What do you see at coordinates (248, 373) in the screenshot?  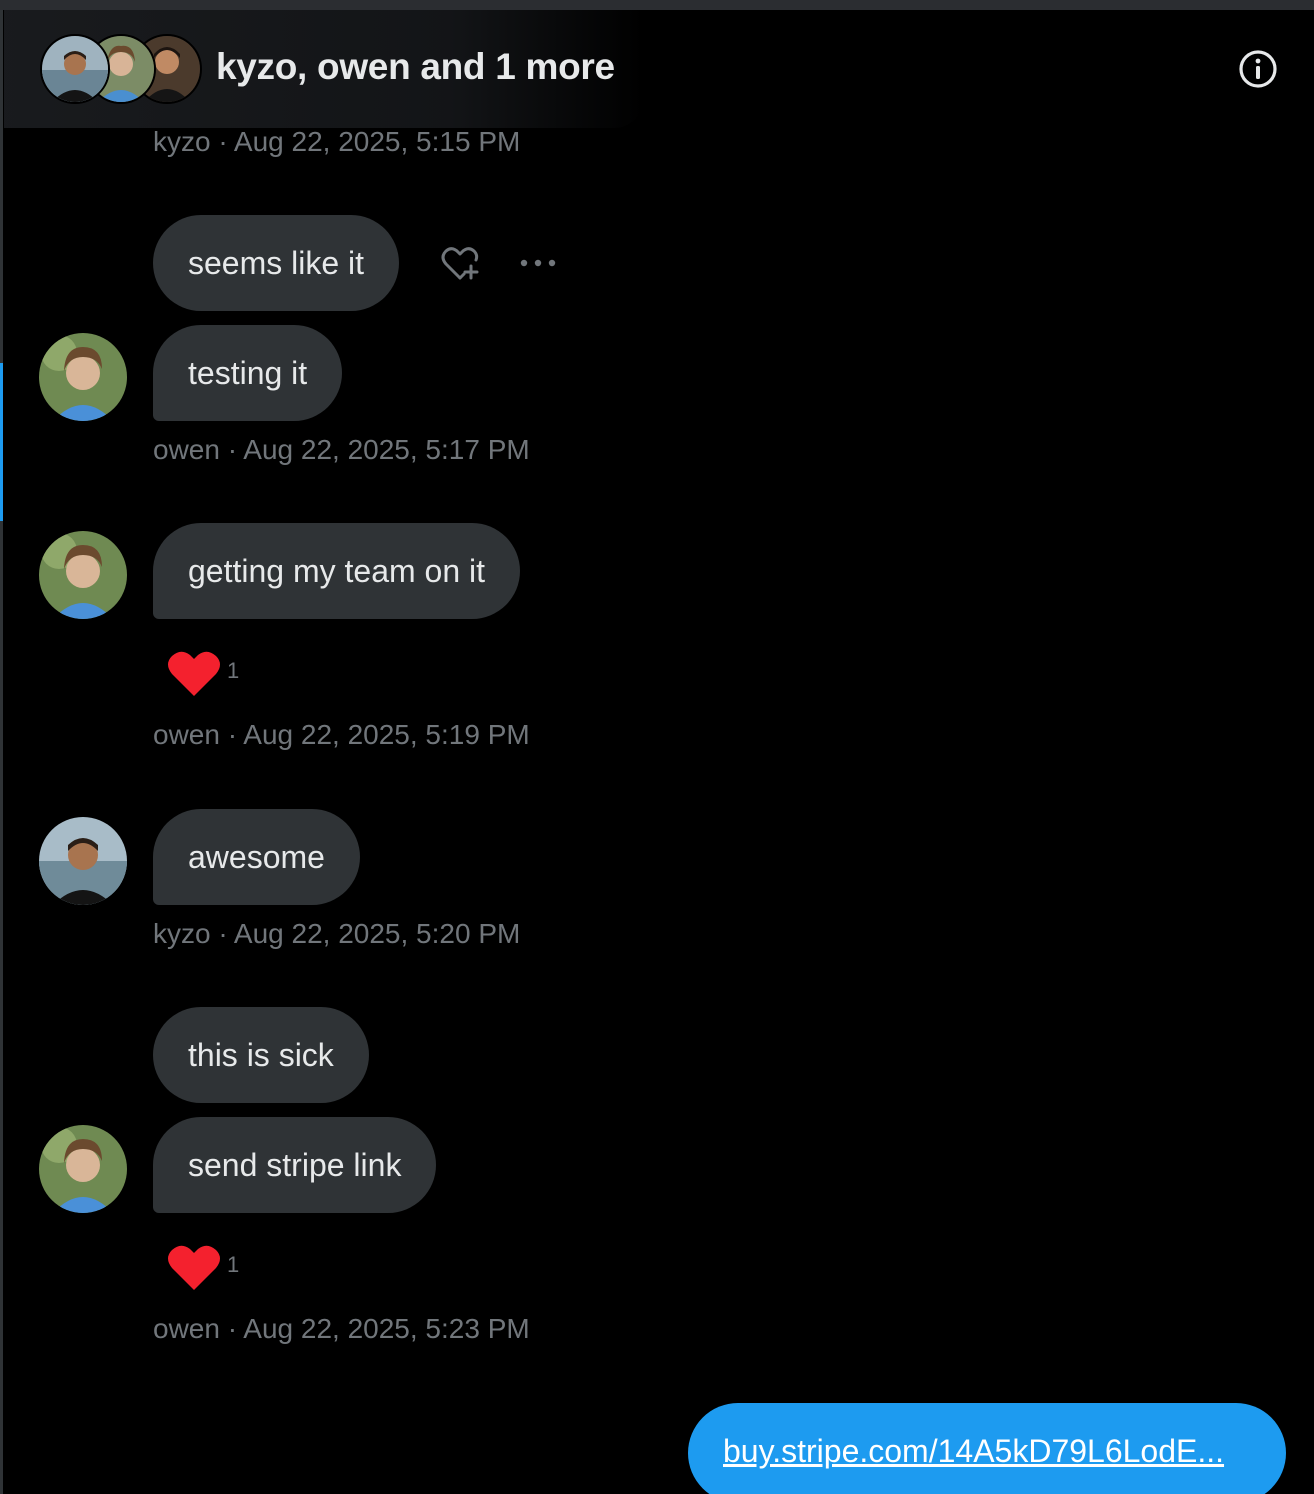 I see `message-bubble: testing it` at bounding box center [248, 373].